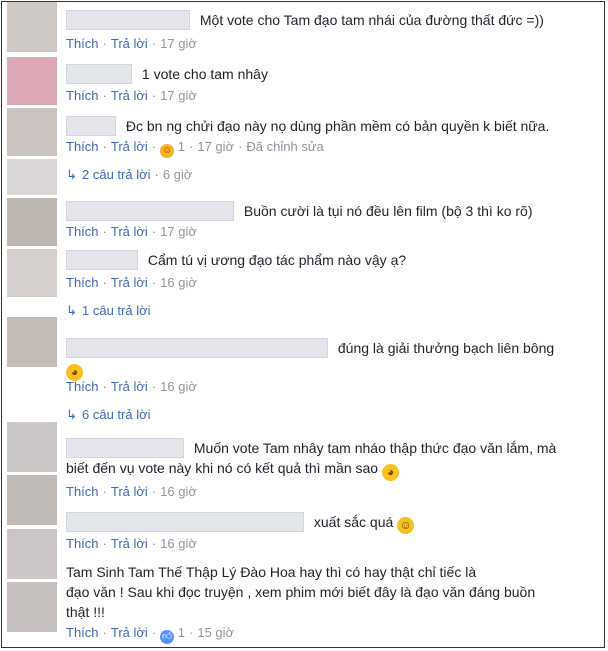  I want to click on haha-icon: ☺, so click(167, 151).